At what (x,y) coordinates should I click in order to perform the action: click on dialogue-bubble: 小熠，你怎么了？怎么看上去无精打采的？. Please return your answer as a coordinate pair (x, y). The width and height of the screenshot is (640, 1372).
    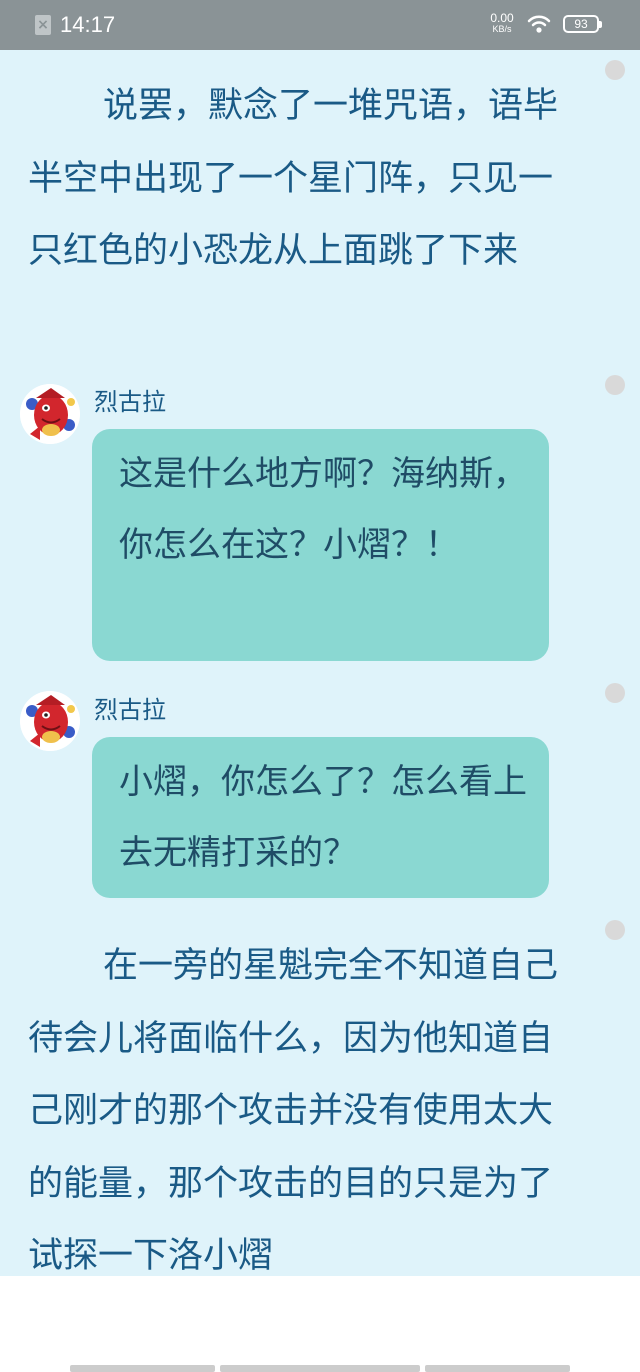
    Looking at the image, I should click on (320, 817).